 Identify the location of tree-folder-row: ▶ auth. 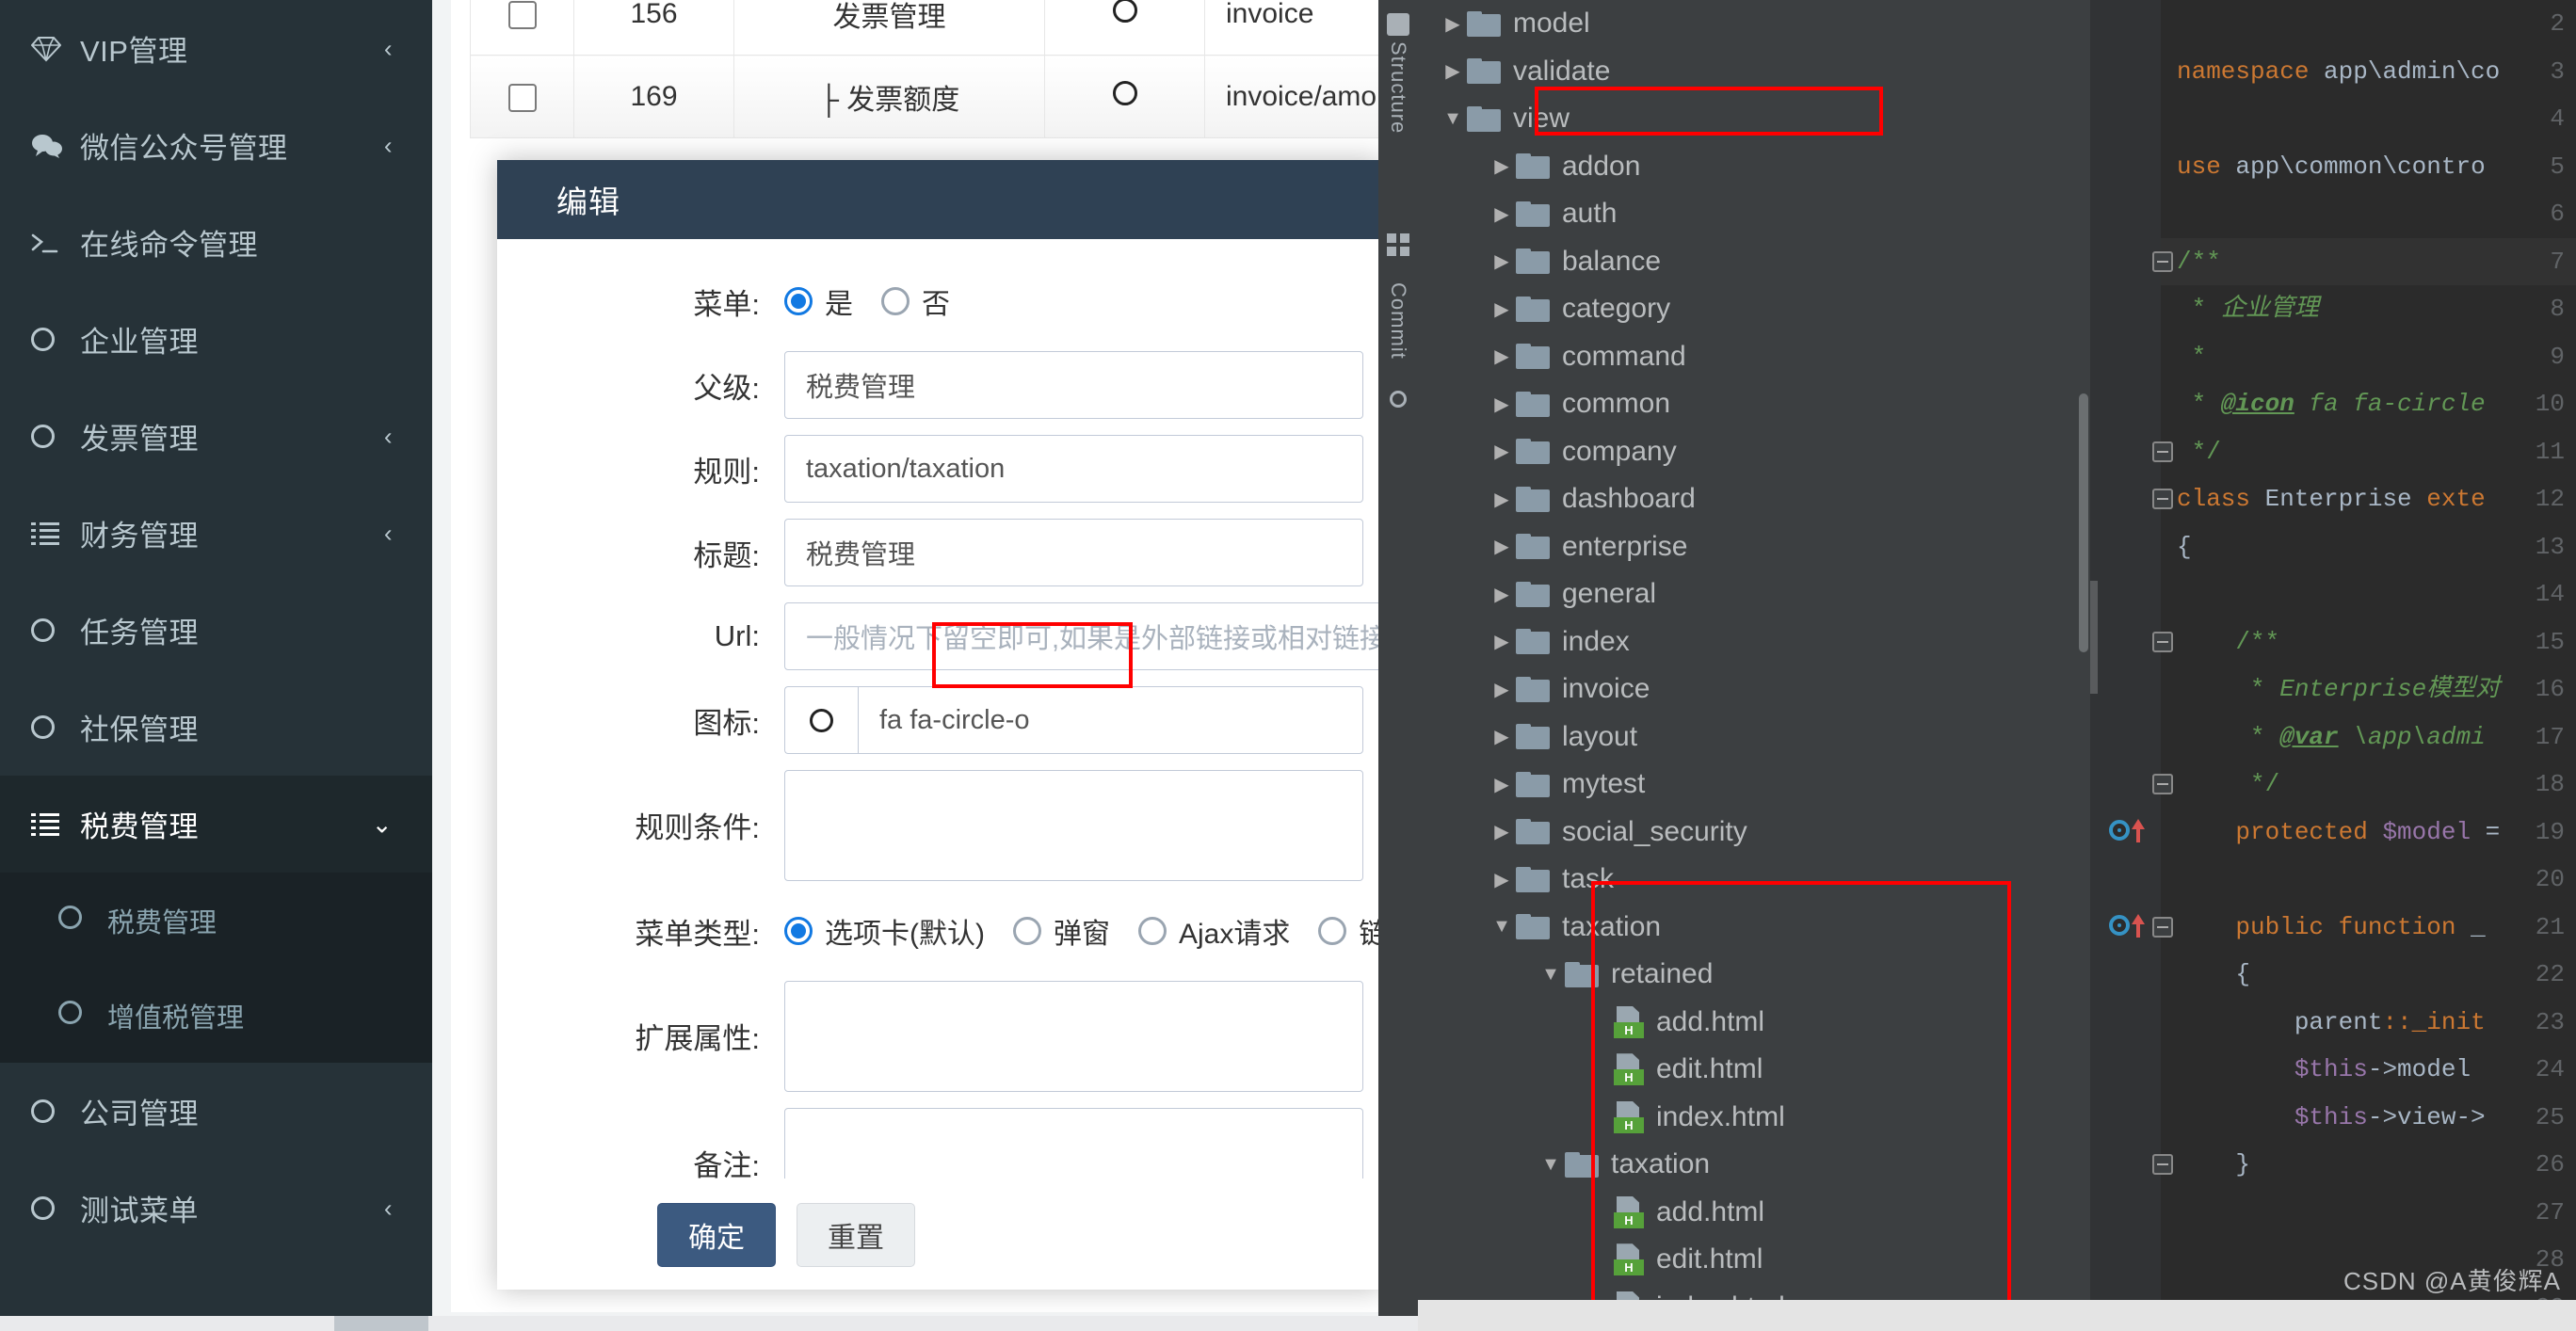
(1754, 214).